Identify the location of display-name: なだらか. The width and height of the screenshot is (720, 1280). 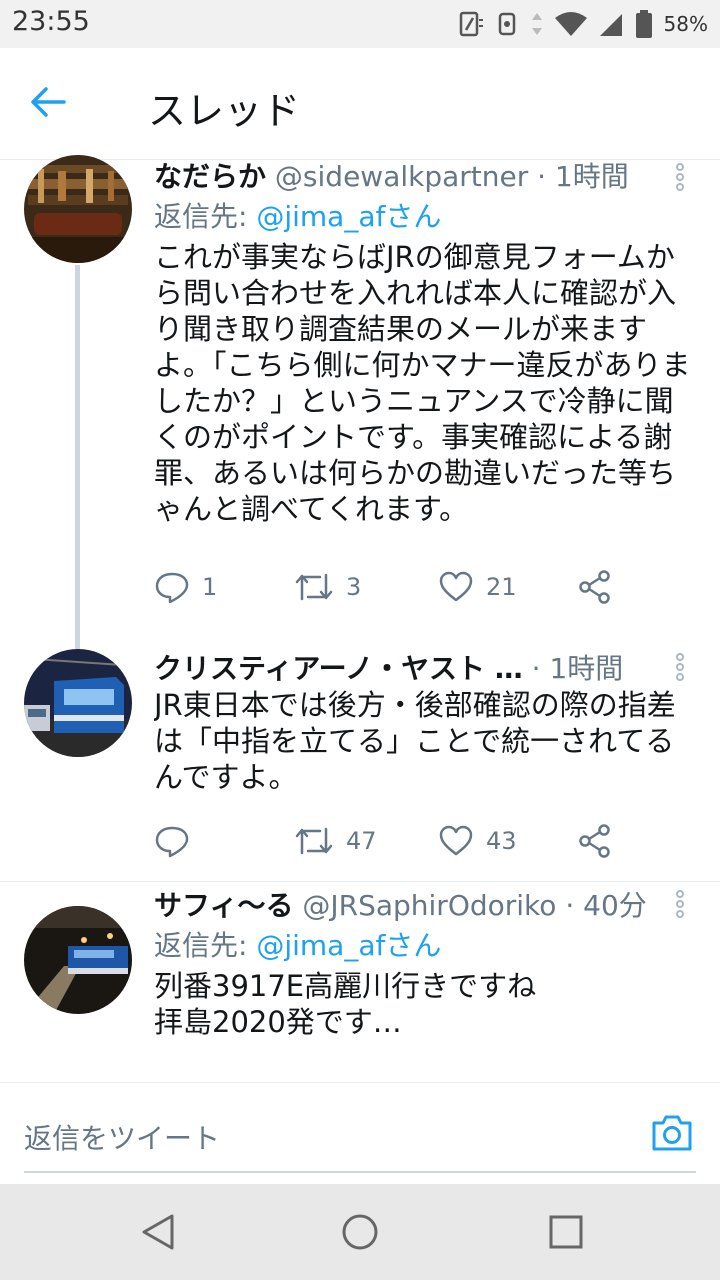
(210, 176).